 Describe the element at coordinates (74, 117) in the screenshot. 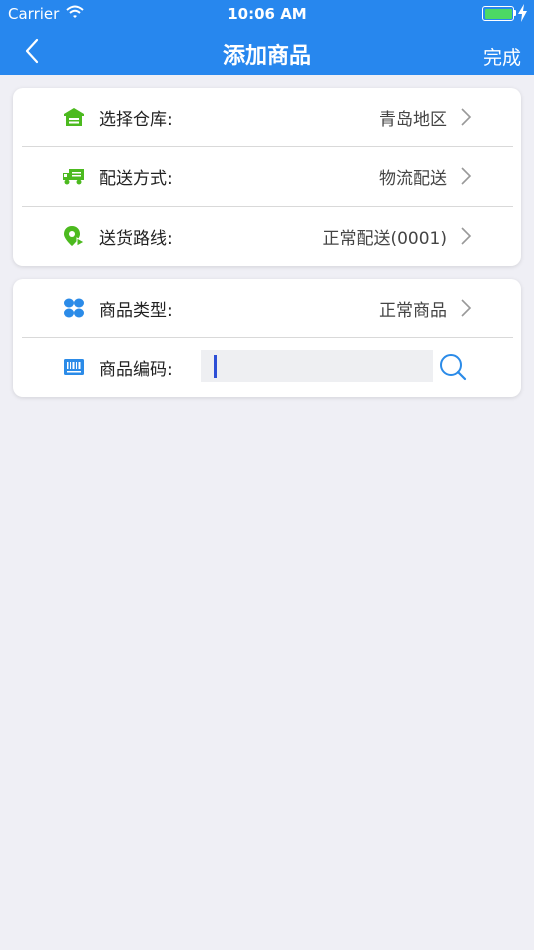

I see `warehouse-icon` at that location.